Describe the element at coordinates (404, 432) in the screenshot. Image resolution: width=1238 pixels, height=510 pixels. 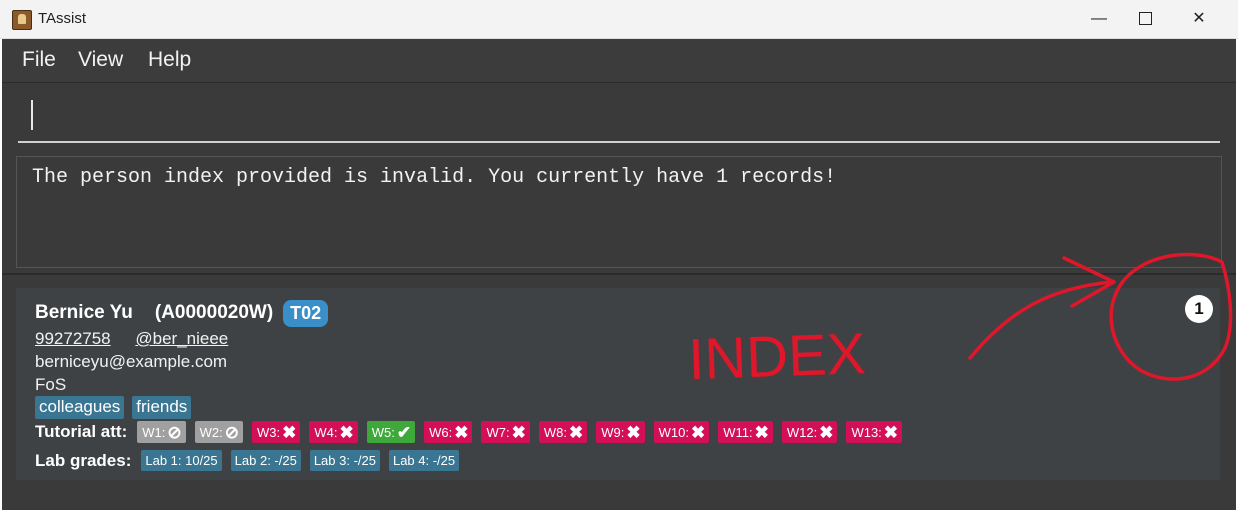
I see `check-icon: ✔` at that location.